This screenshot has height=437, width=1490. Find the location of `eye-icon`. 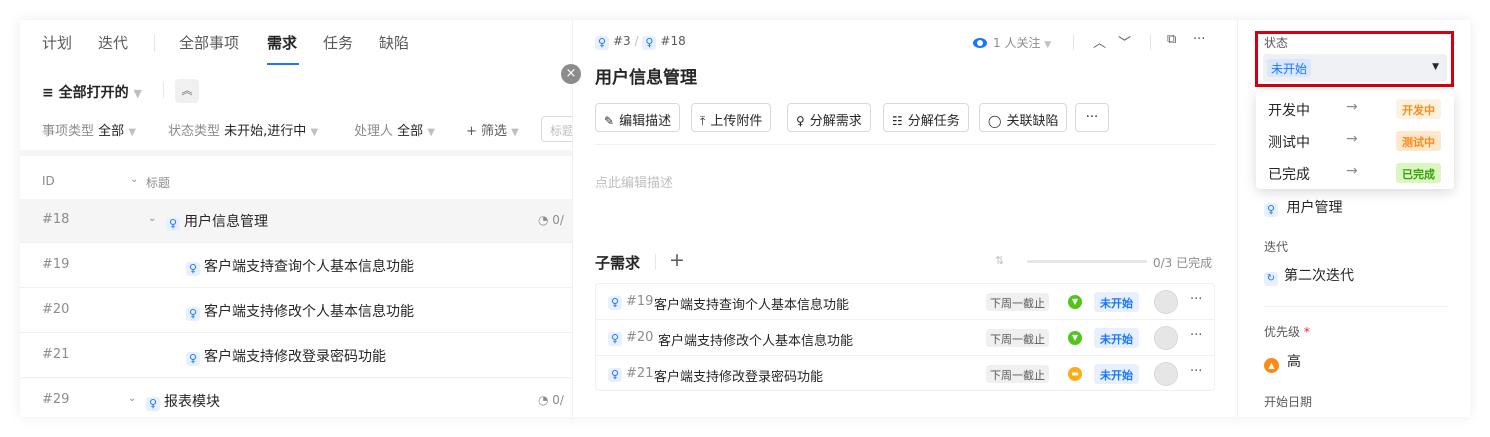

eye-icon is located at coordinates (980, 43).